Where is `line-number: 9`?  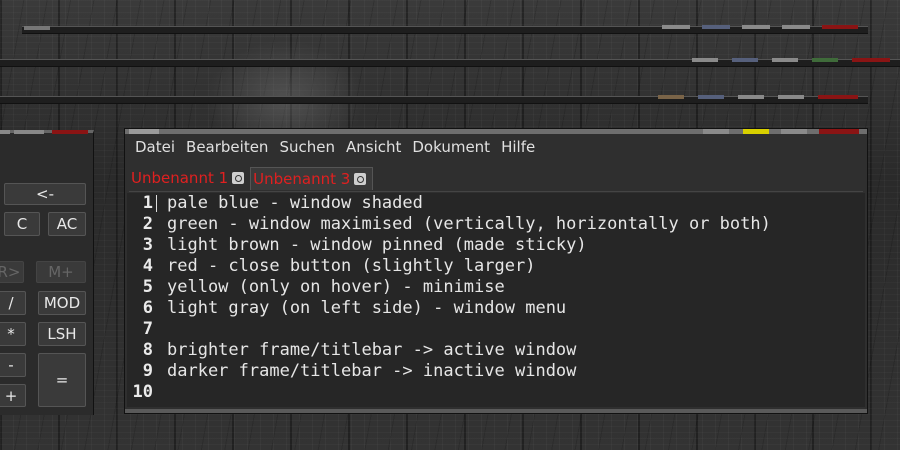 line-number: 9 is located at coordinates (147, 371).